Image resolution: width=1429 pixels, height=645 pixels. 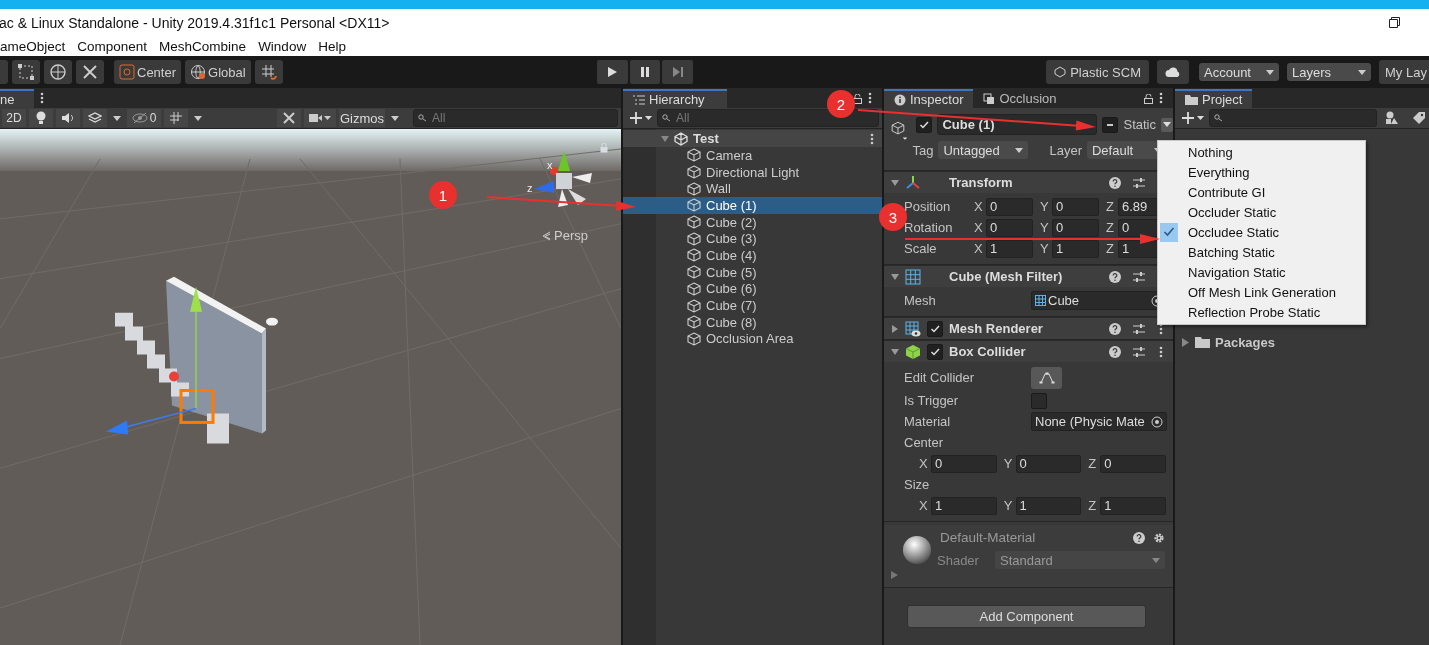 I want to click on static-checkbox, so click(x=1110, y=124).